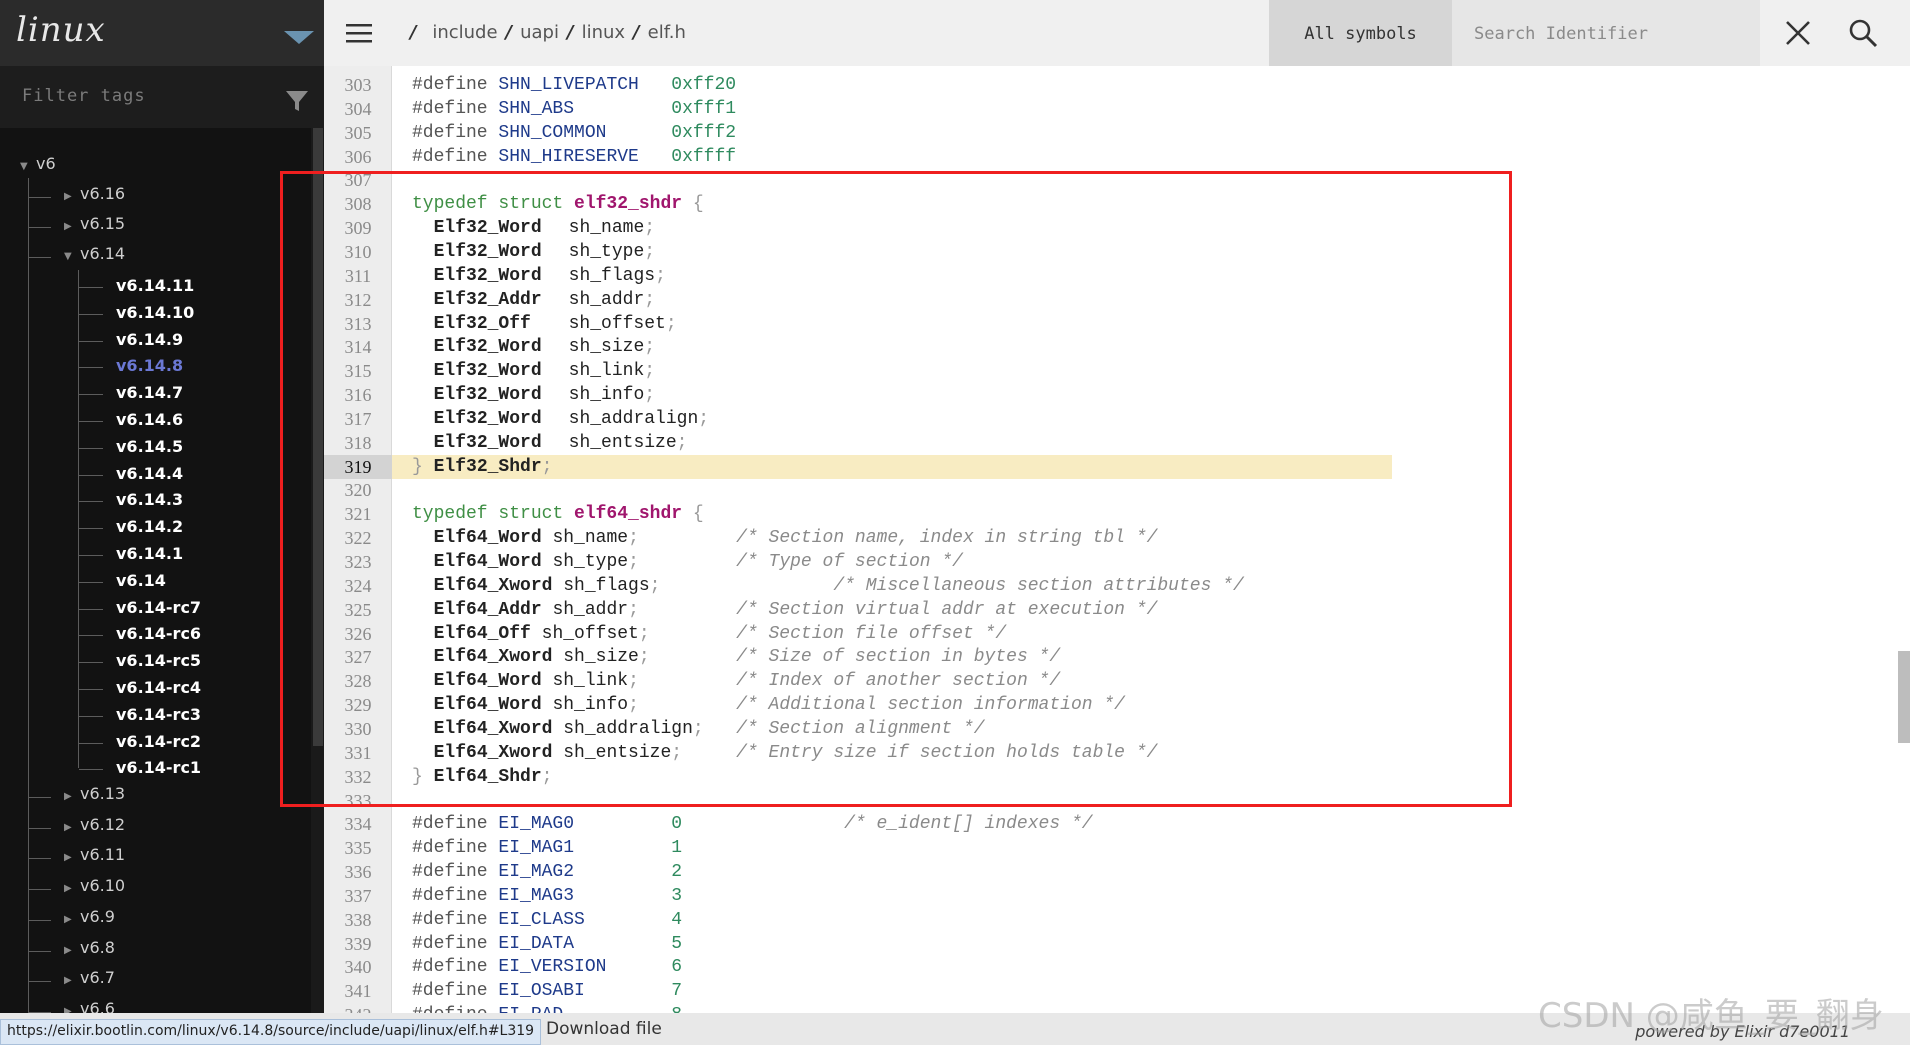 The image size is (1910, 1045). What do you see at coordinates (358, 824) in the screenshot?
I see `line-number: 334` at bounding box center [358, 824].